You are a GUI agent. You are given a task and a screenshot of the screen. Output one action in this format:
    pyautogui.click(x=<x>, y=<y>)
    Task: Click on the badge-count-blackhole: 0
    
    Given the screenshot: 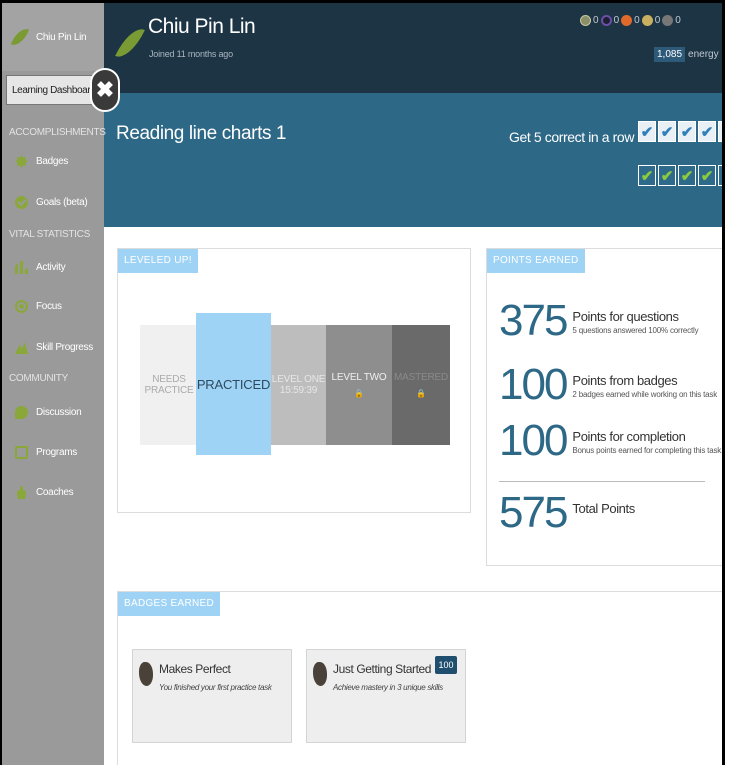 What is the action you would take?
    pyautogui.click(x=671, y=20)
    